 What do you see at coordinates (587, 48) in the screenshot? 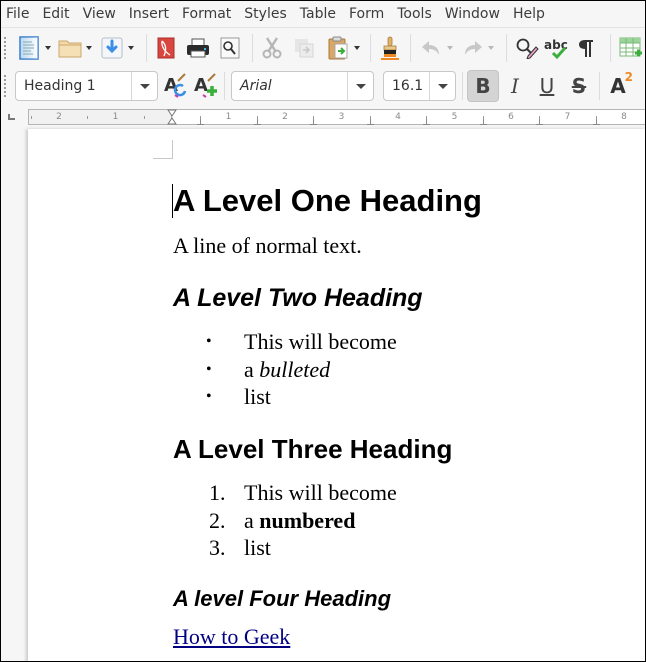
I see `formatting-marks-button` at bounding box center [587, 48].